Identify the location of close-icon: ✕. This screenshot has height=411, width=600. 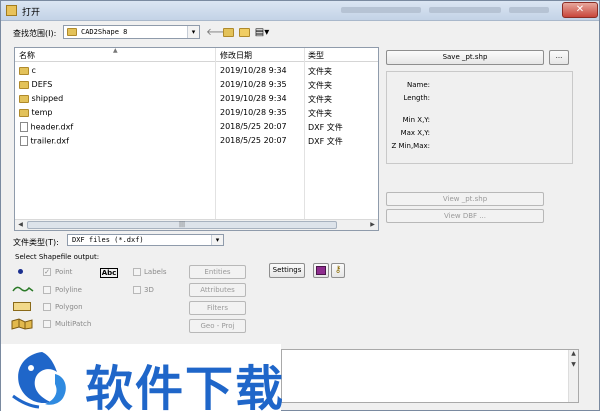
(580, 9).